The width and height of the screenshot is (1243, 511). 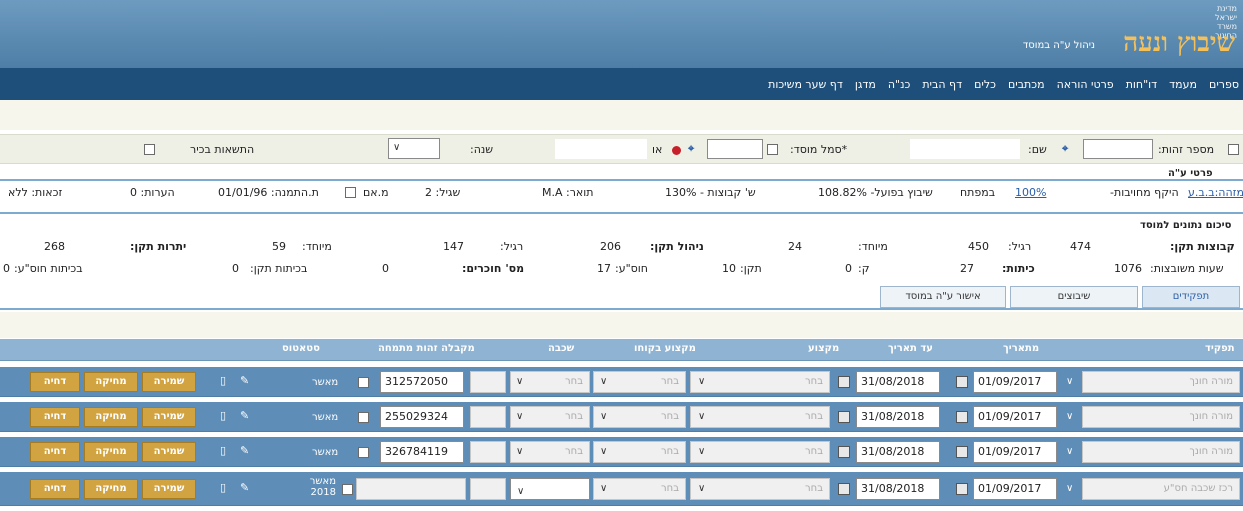 What do you see at coordinates (1179, 43) in the screenshot?
I see `app-logo: שיבוץ ונעה` at bounding box center [1179, 43].